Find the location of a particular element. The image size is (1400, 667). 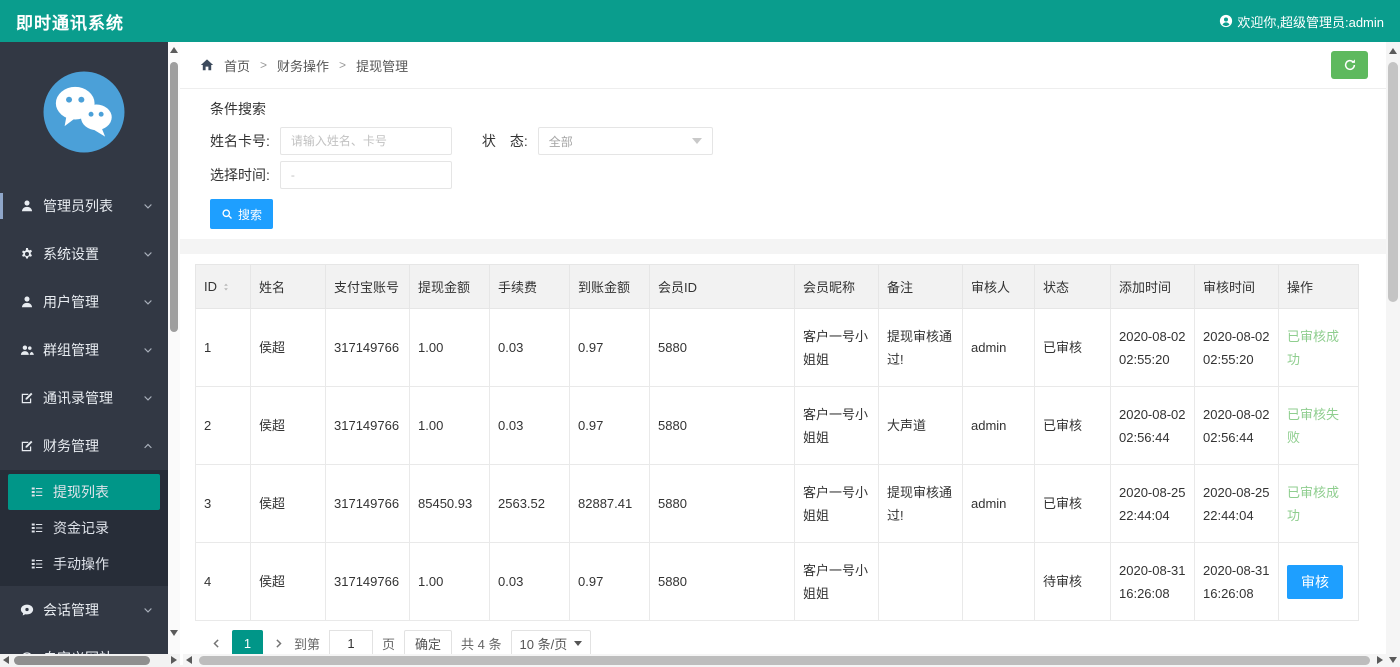

name-card-input is located at coordinates (365, 141).